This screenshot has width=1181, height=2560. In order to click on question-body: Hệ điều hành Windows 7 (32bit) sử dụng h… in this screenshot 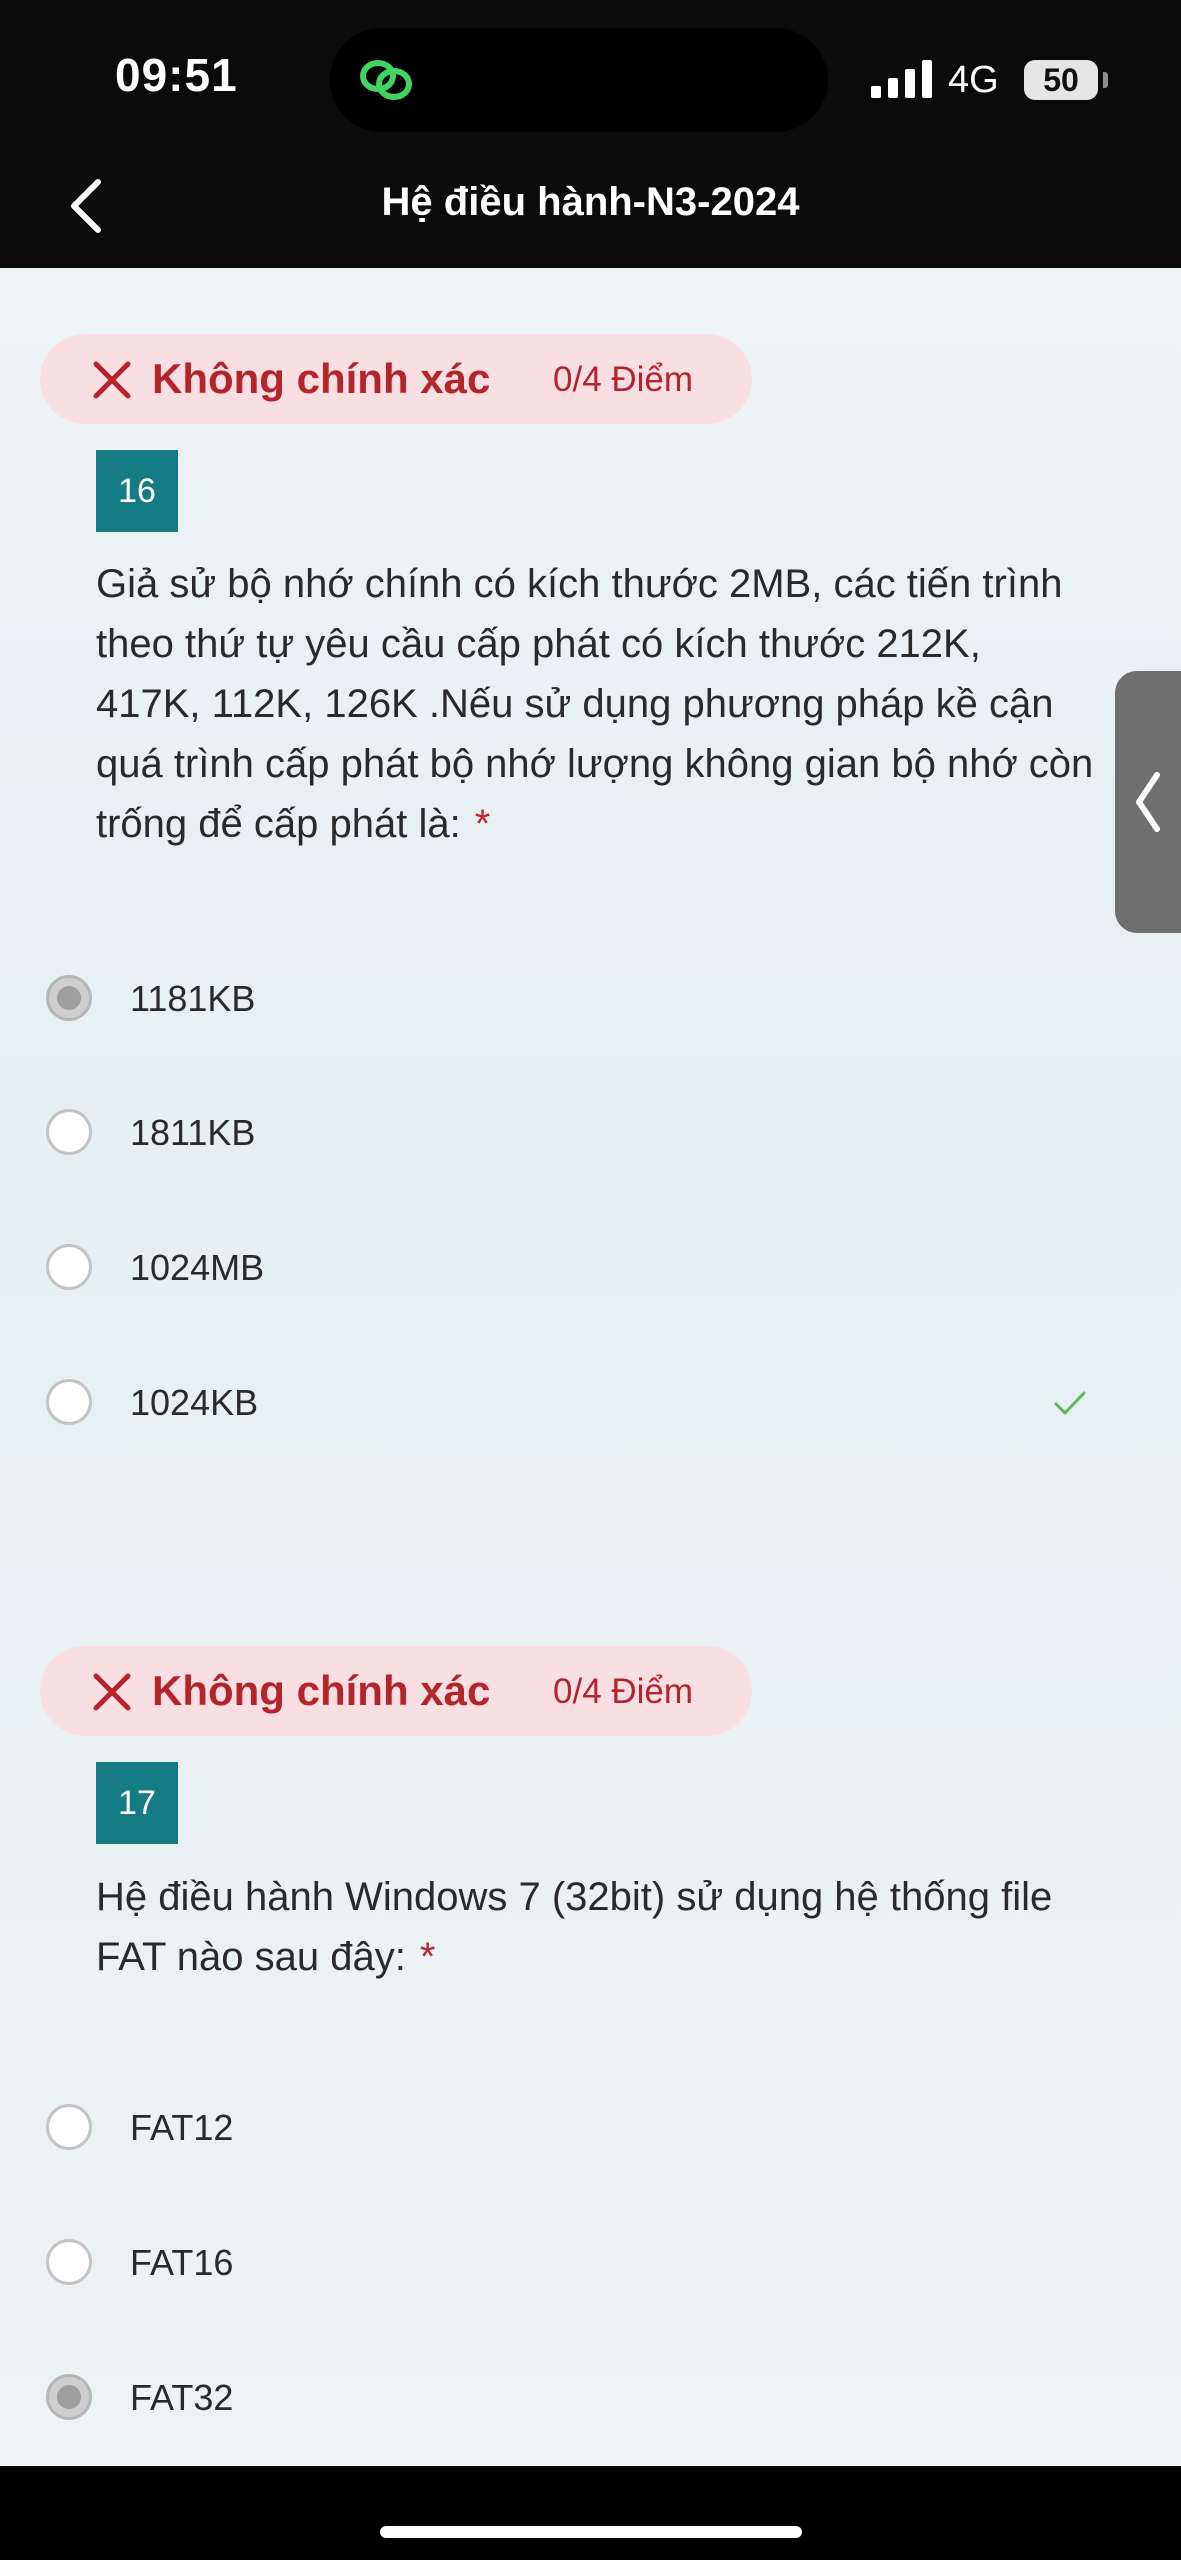, I will do `click(574, 1927)`.